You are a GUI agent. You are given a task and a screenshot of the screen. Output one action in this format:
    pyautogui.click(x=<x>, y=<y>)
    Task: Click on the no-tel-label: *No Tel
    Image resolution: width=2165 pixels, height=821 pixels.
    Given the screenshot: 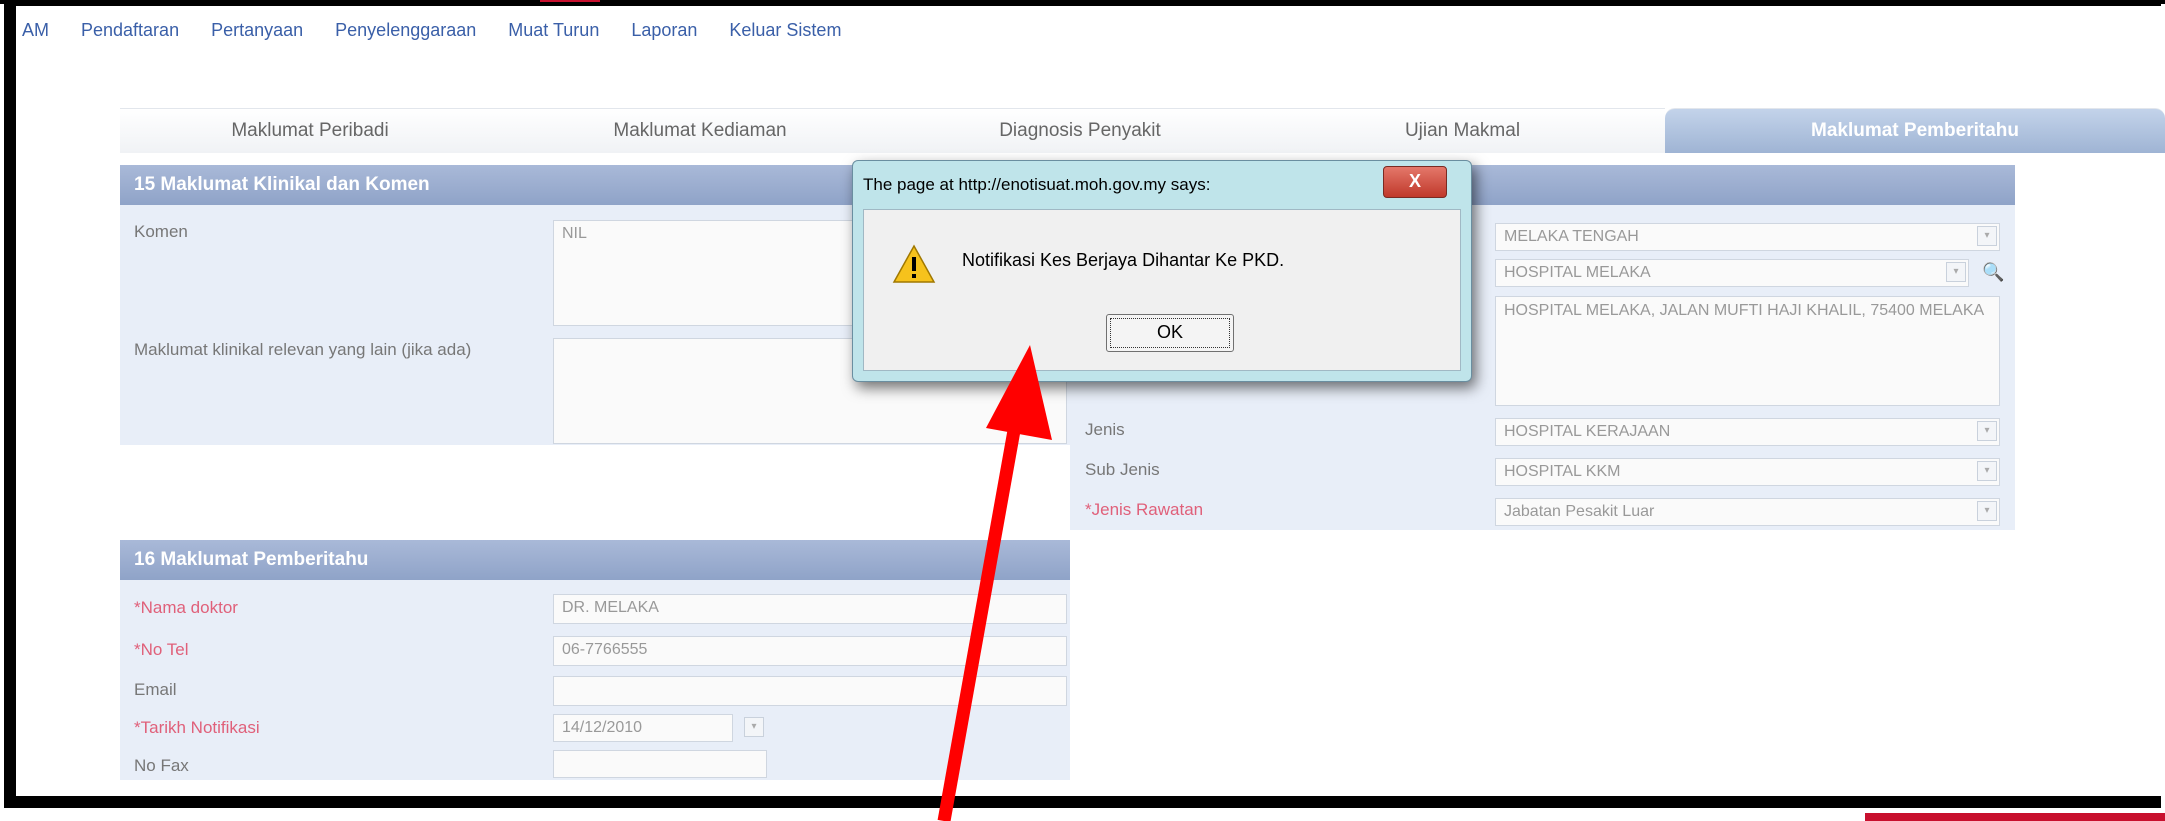 What is the action you would take?
    pyautogui.click(x=161, y=649)
    